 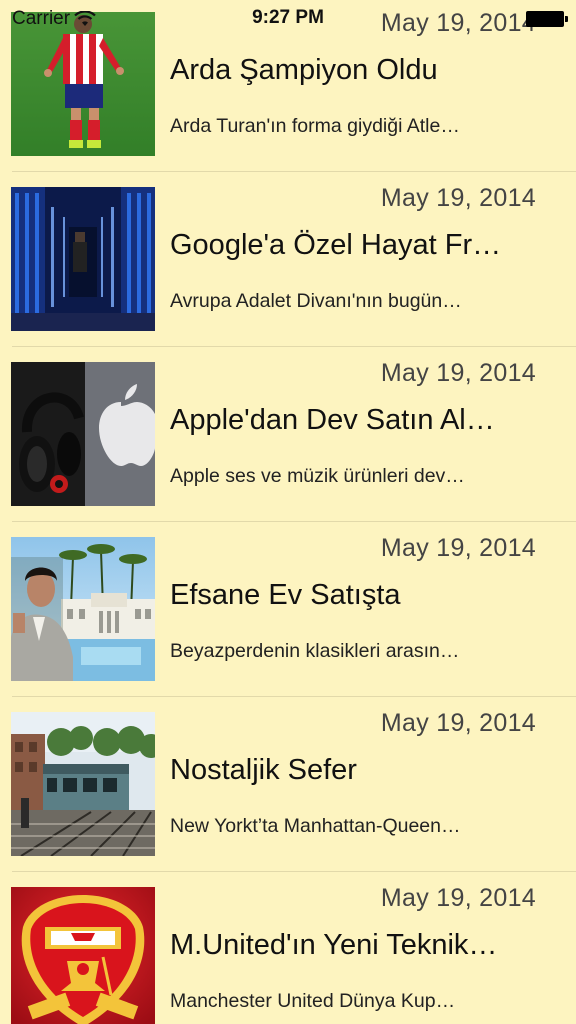 What do you see at coordinates (285, 595) in the screenshot?
I see `news-title: Efsane Ev Satışta` at bounding box center [285, 595].